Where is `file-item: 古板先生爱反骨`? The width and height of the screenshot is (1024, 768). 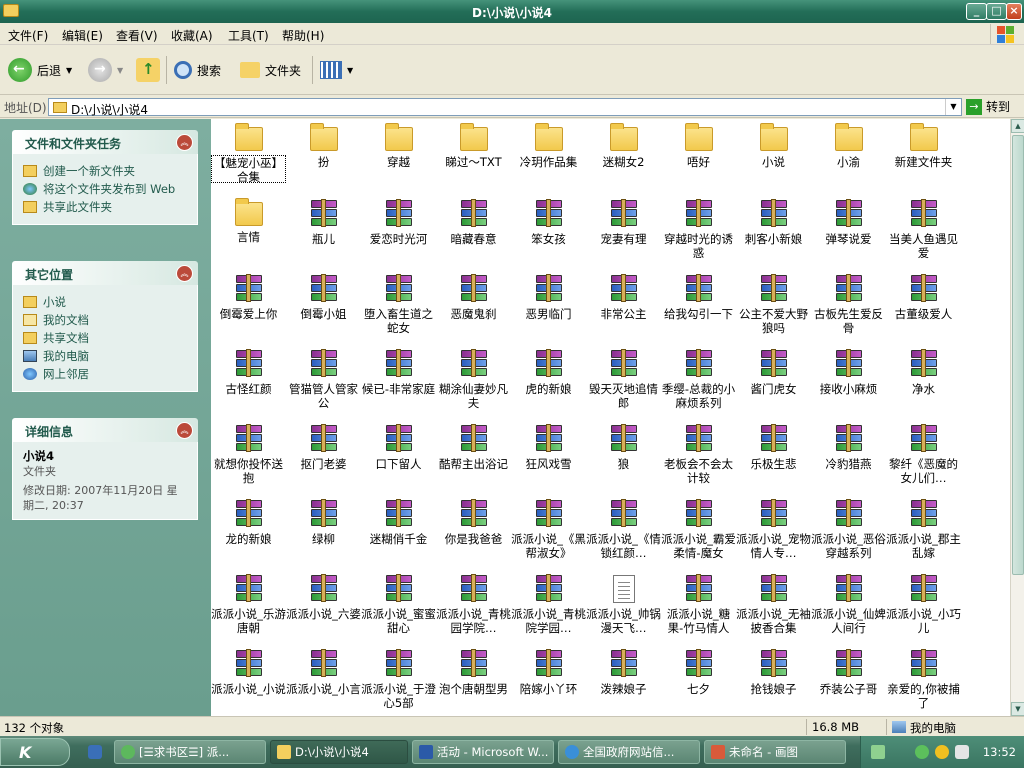
file-item: 古板先生爱反骨 is located at coordinates (848, 308).